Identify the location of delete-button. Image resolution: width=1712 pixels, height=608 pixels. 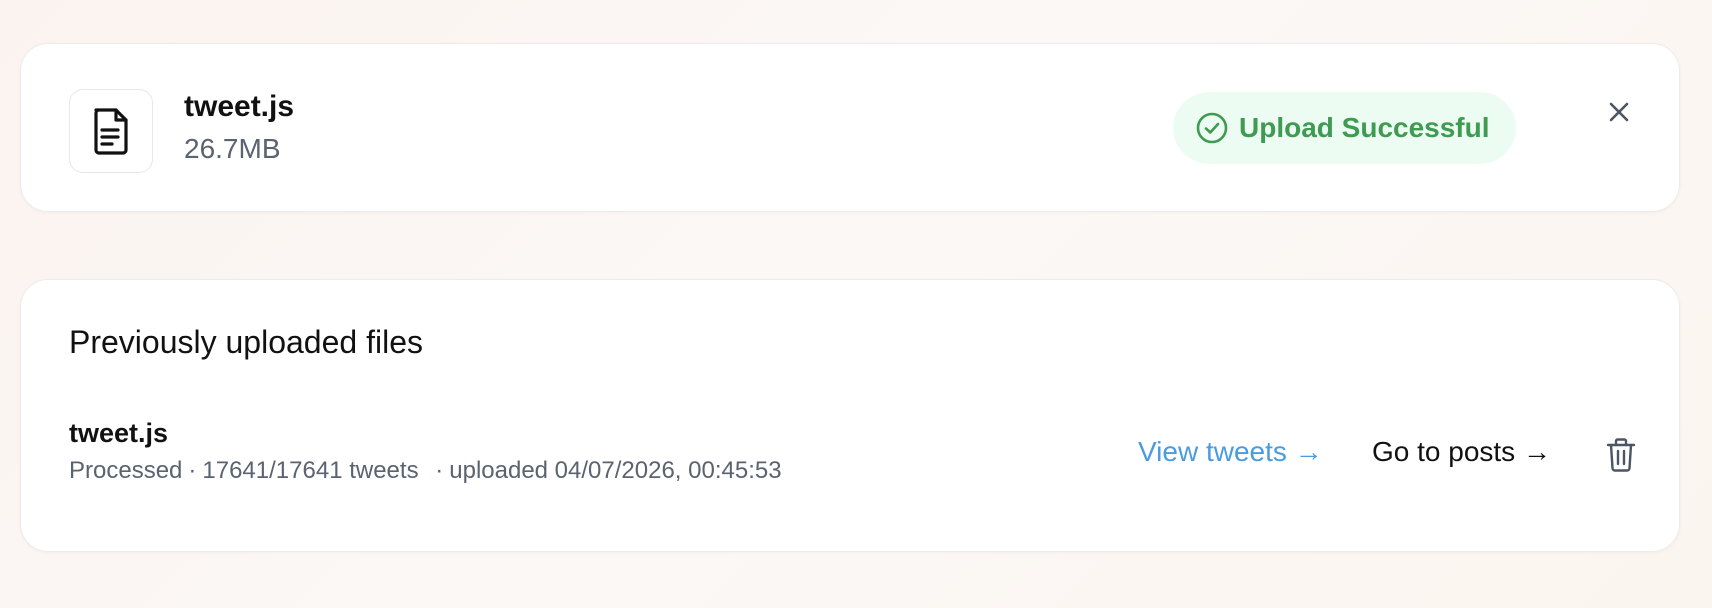
(1621, 455).